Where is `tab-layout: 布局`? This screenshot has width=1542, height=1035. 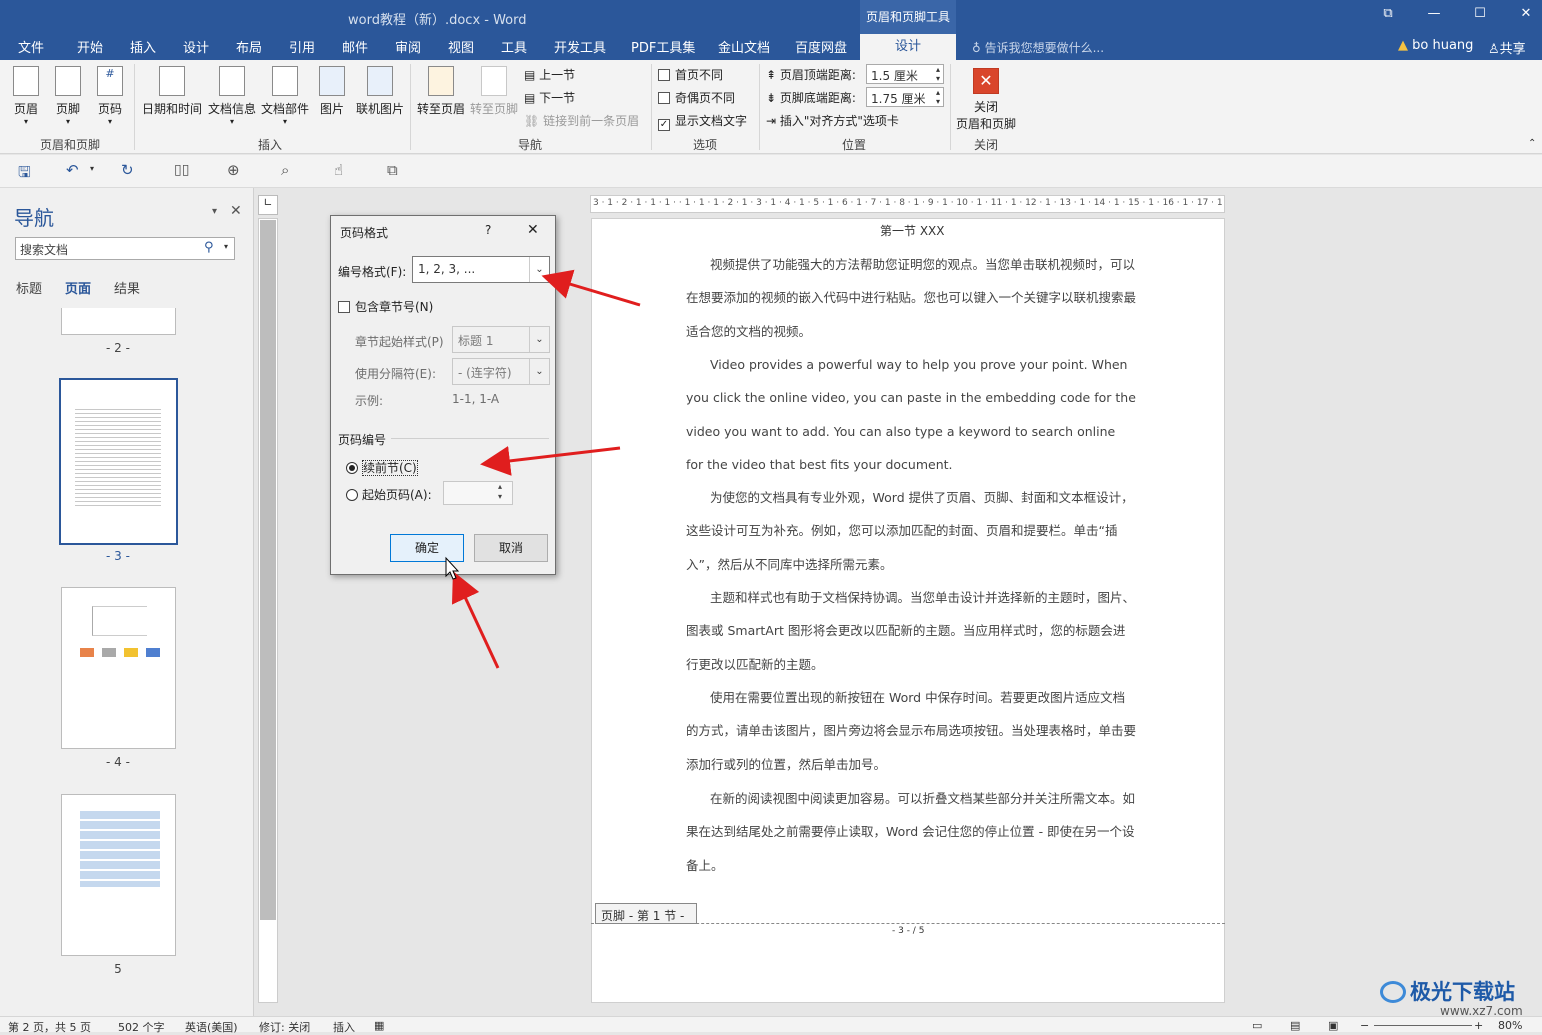 tab-layout: 布局 is located at coordinates (249, 46).